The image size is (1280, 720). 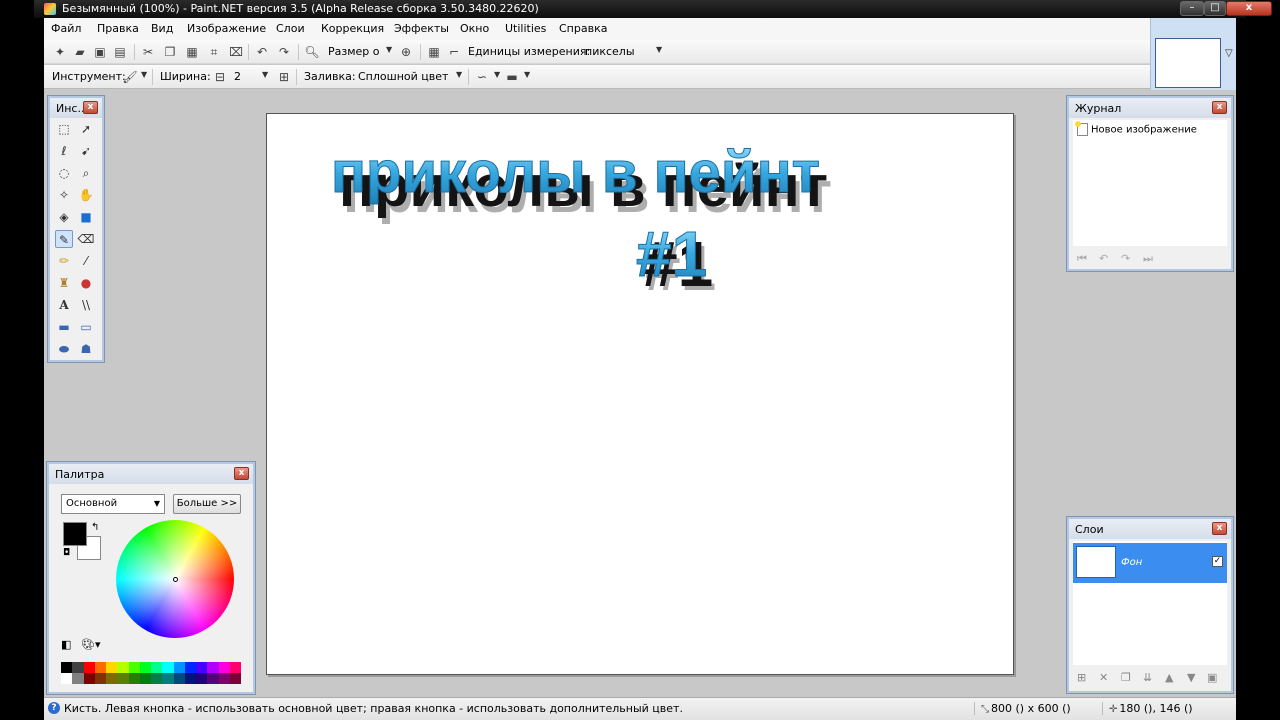 I want to click on history-close-icon: x, so click(x=1219, y=107).